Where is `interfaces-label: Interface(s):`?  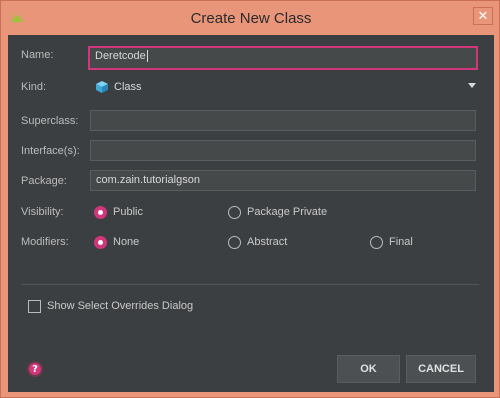 interfaces-label: Interface(s): is located at coordinates (50, 151).